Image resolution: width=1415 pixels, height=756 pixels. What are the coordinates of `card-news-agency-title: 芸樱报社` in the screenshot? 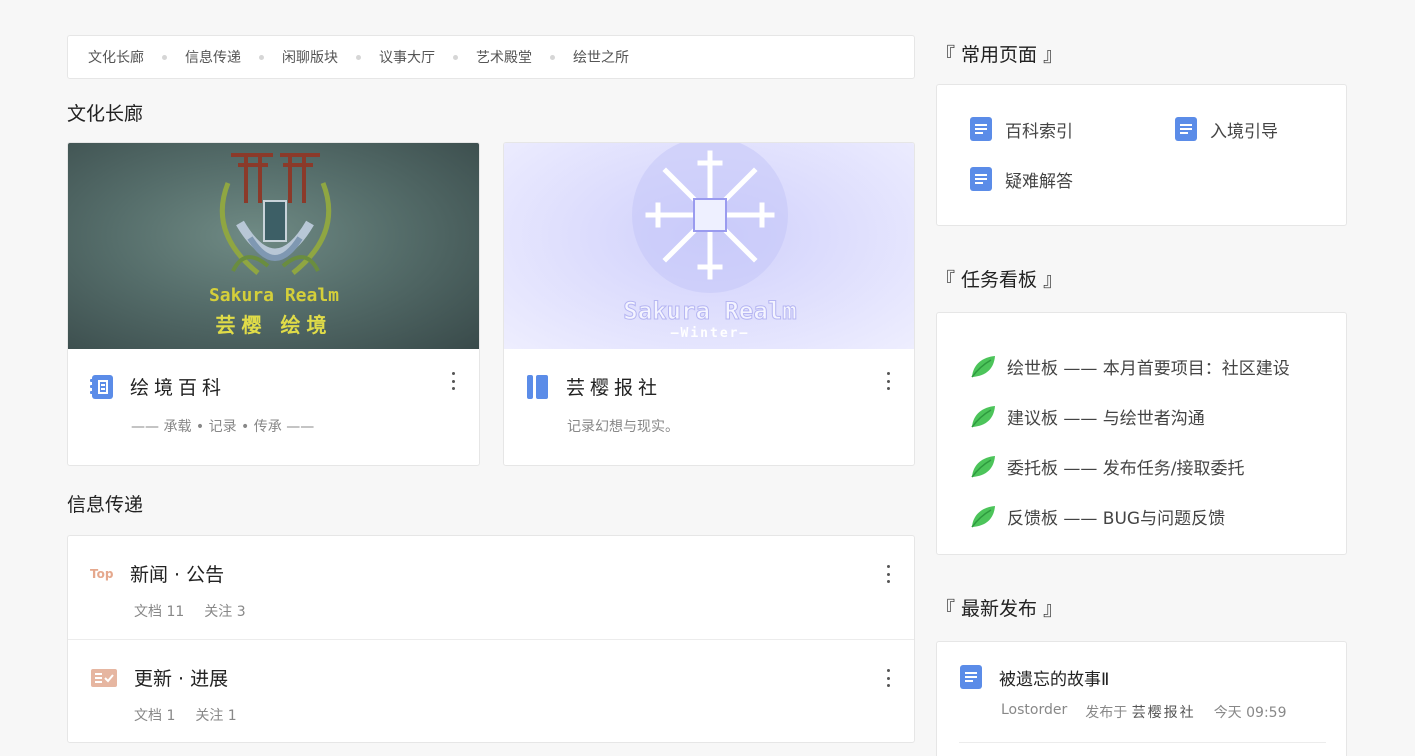 It's located at (614, 386).